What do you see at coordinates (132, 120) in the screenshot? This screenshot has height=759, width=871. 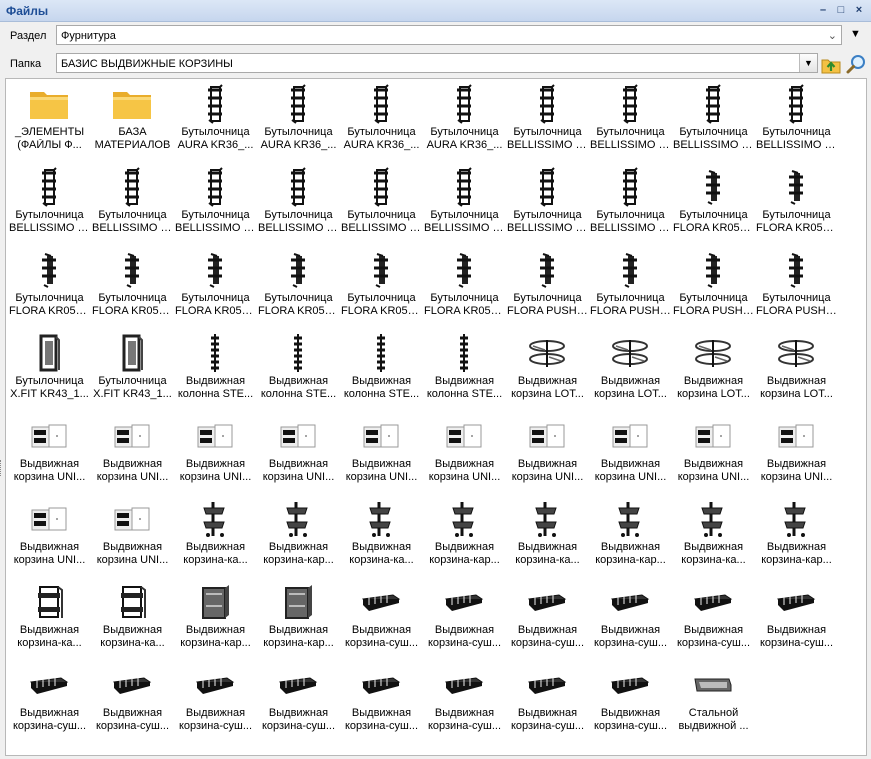 I see `file-item: БАЗА МАТЕРИАЛОВ` at bounding box center [132, 120].